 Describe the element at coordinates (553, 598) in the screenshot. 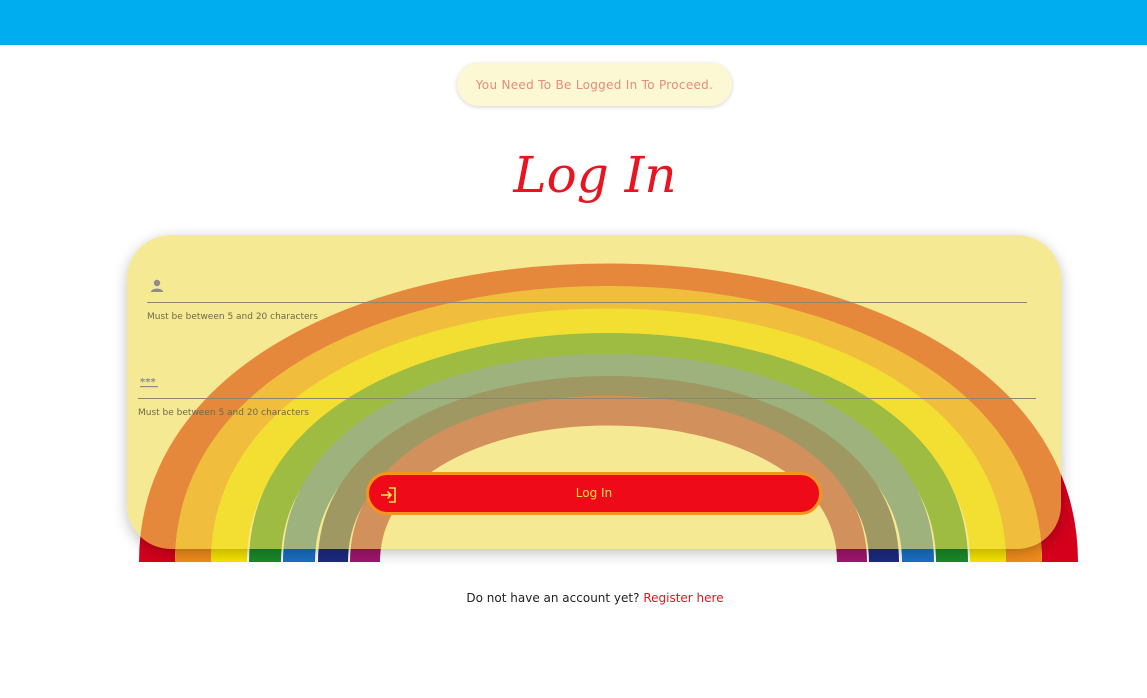

I see `register-prompt-text: Do not have an account yet?` at that location.